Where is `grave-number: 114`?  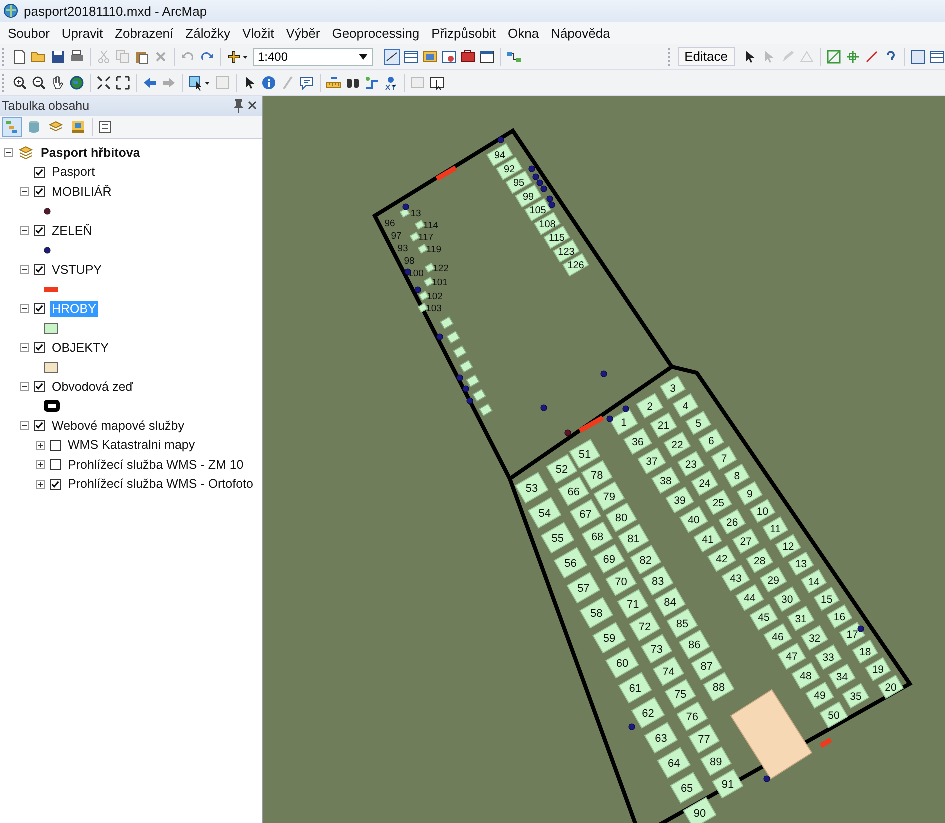 grave-number: 114 is located at coordinates (431, 226).